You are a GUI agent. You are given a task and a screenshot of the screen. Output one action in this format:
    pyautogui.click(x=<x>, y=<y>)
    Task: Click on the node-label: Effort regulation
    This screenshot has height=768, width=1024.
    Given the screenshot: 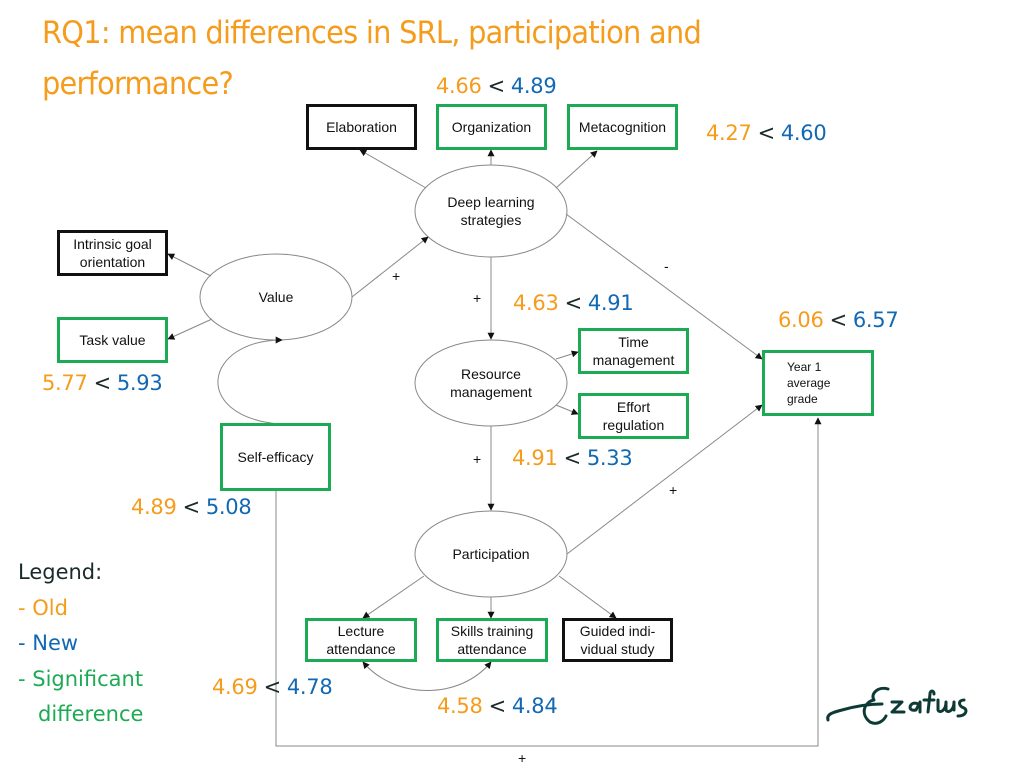 What is the action you would take?
    pyautogui.click(x=633, y=416)
    